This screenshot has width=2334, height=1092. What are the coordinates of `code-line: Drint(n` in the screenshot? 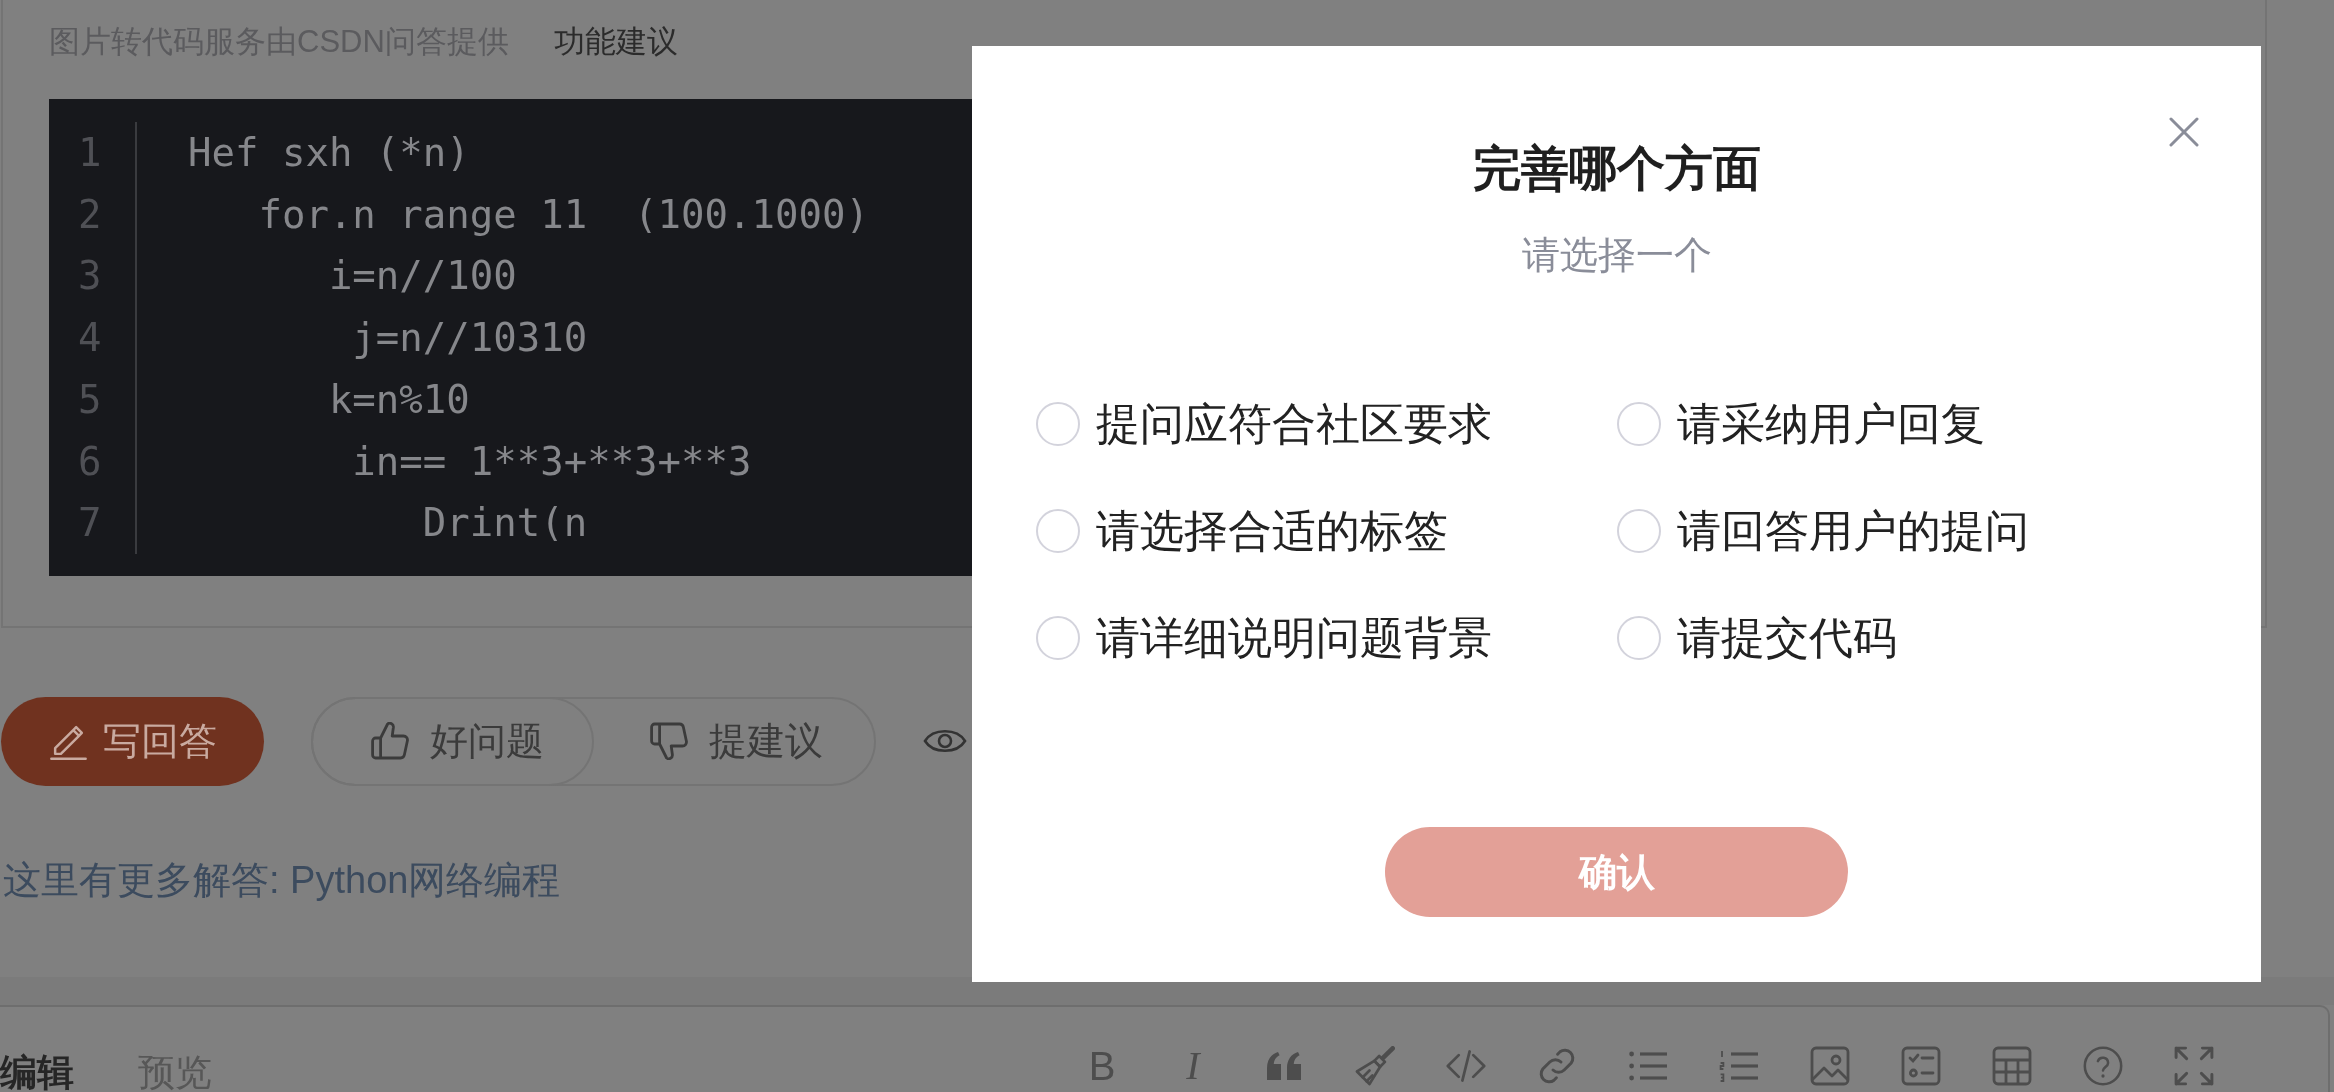 It's located at (504, 523).